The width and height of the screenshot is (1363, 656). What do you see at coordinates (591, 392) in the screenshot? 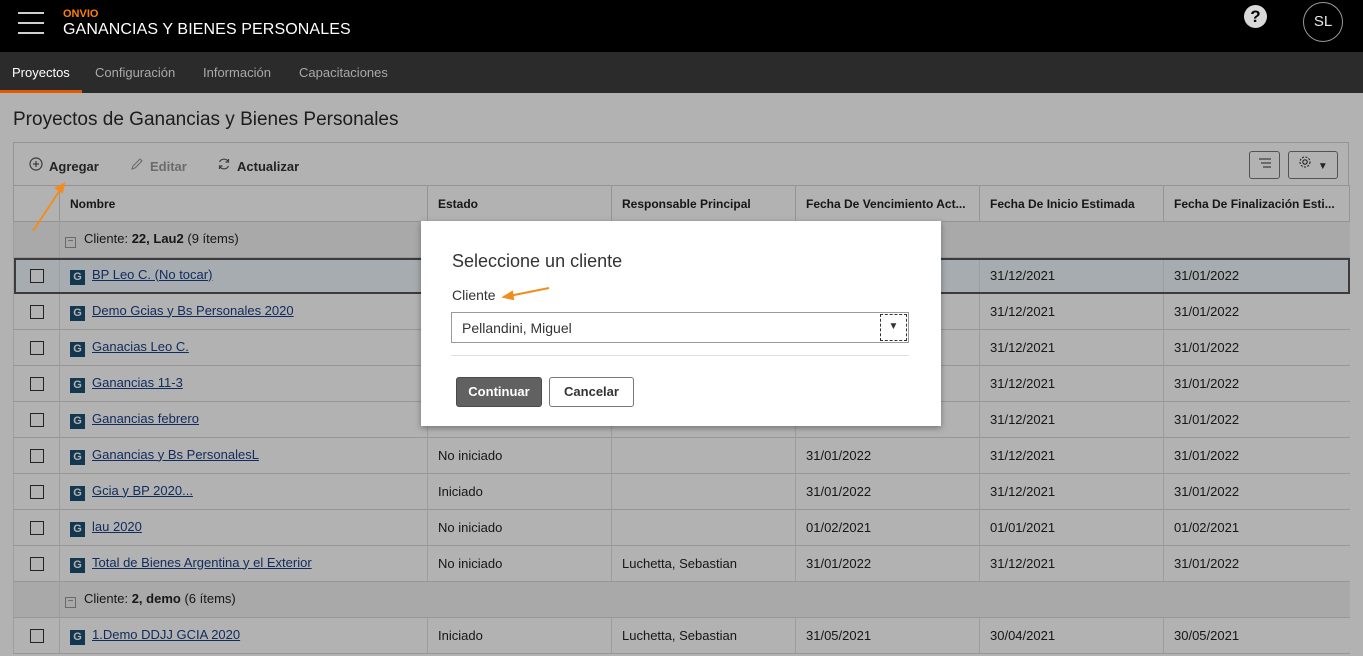
I see `cancel-button: Cancelar` at bounding box center [591, 392].